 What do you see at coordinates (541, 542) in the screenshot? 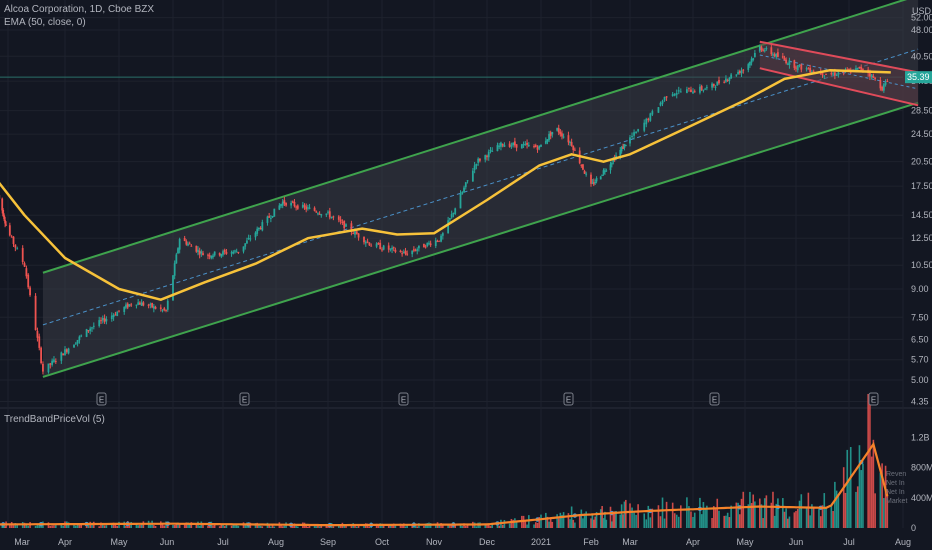
I see `time-tick-label: 2021` at bounding box center [541, 542].